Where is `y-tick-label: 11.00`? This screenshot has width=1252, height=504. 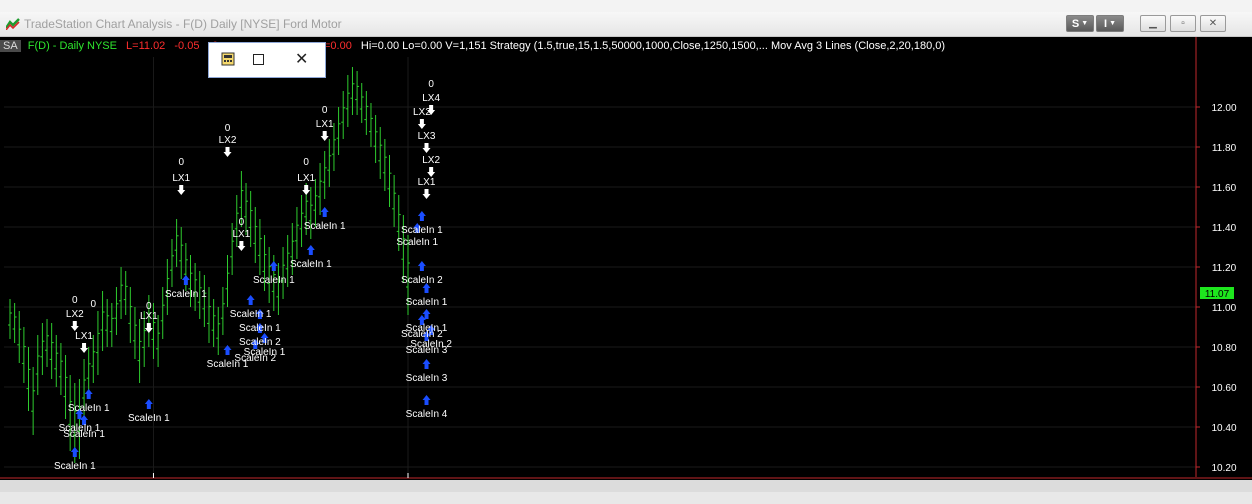
y-tick-label: 11.00 is located at coordinates (1224, 308).